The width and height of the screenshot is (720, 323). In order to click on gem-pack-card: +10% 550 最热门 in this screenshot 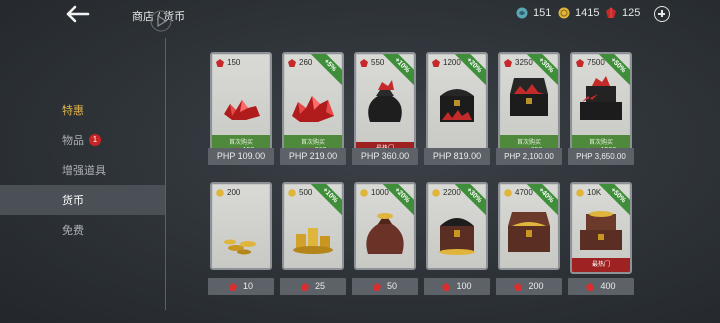, I will do `click(385, 105)`.